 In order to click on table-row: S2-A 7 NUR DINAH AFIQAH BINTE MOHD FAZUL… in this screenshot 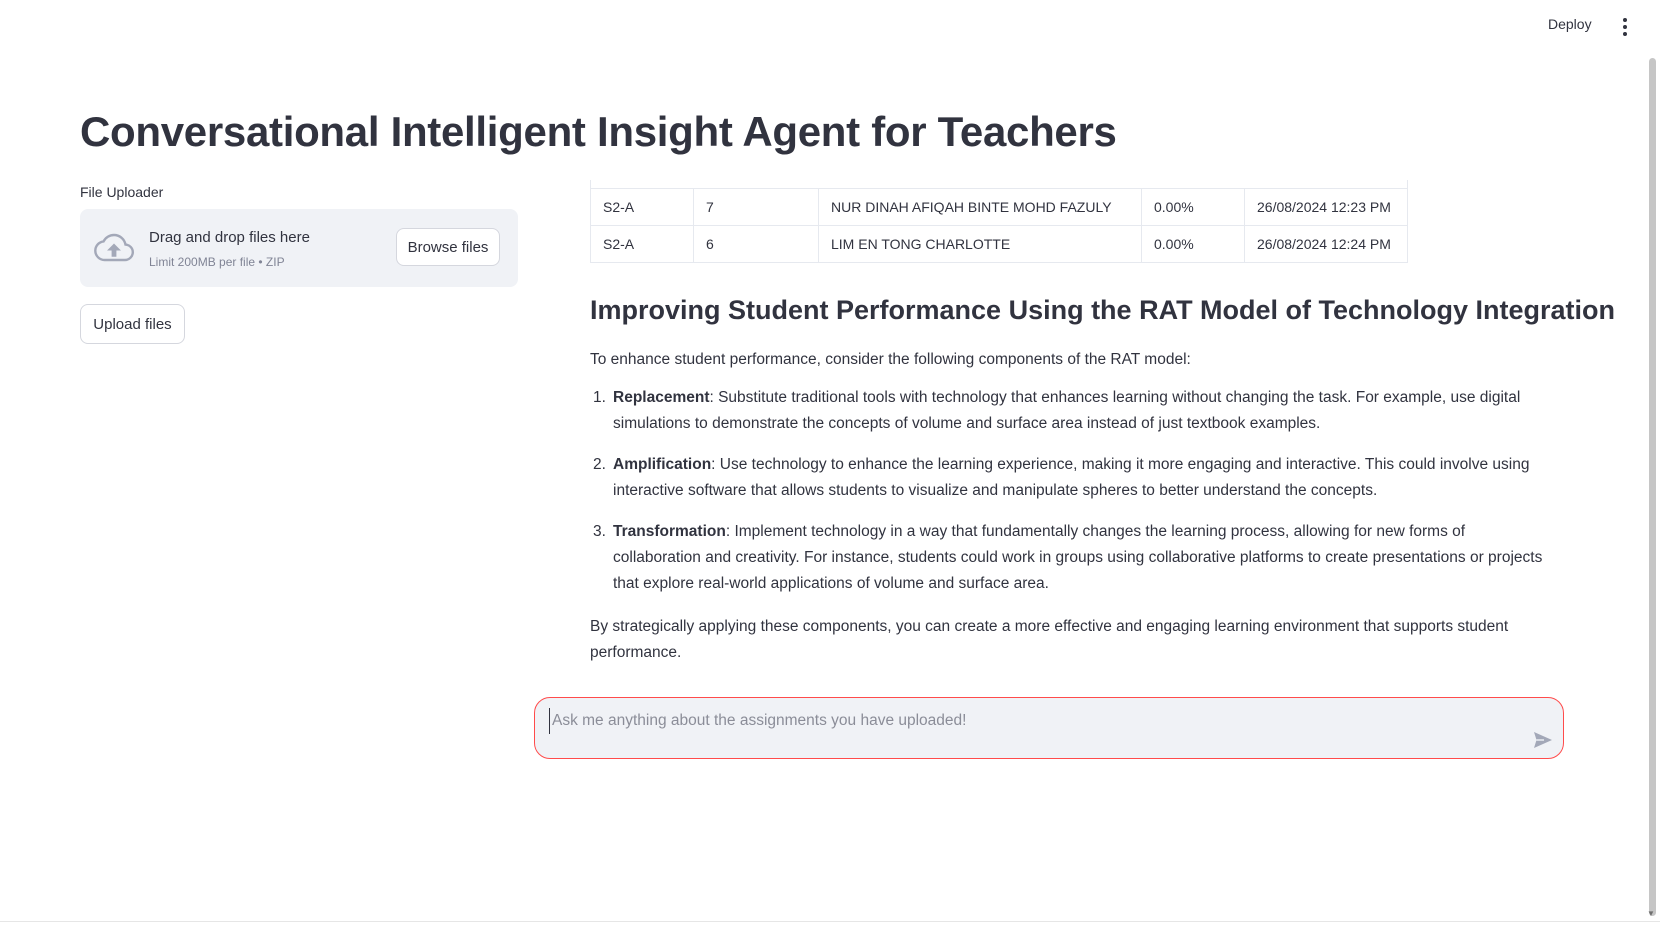, I will do `click(999, 207)`.